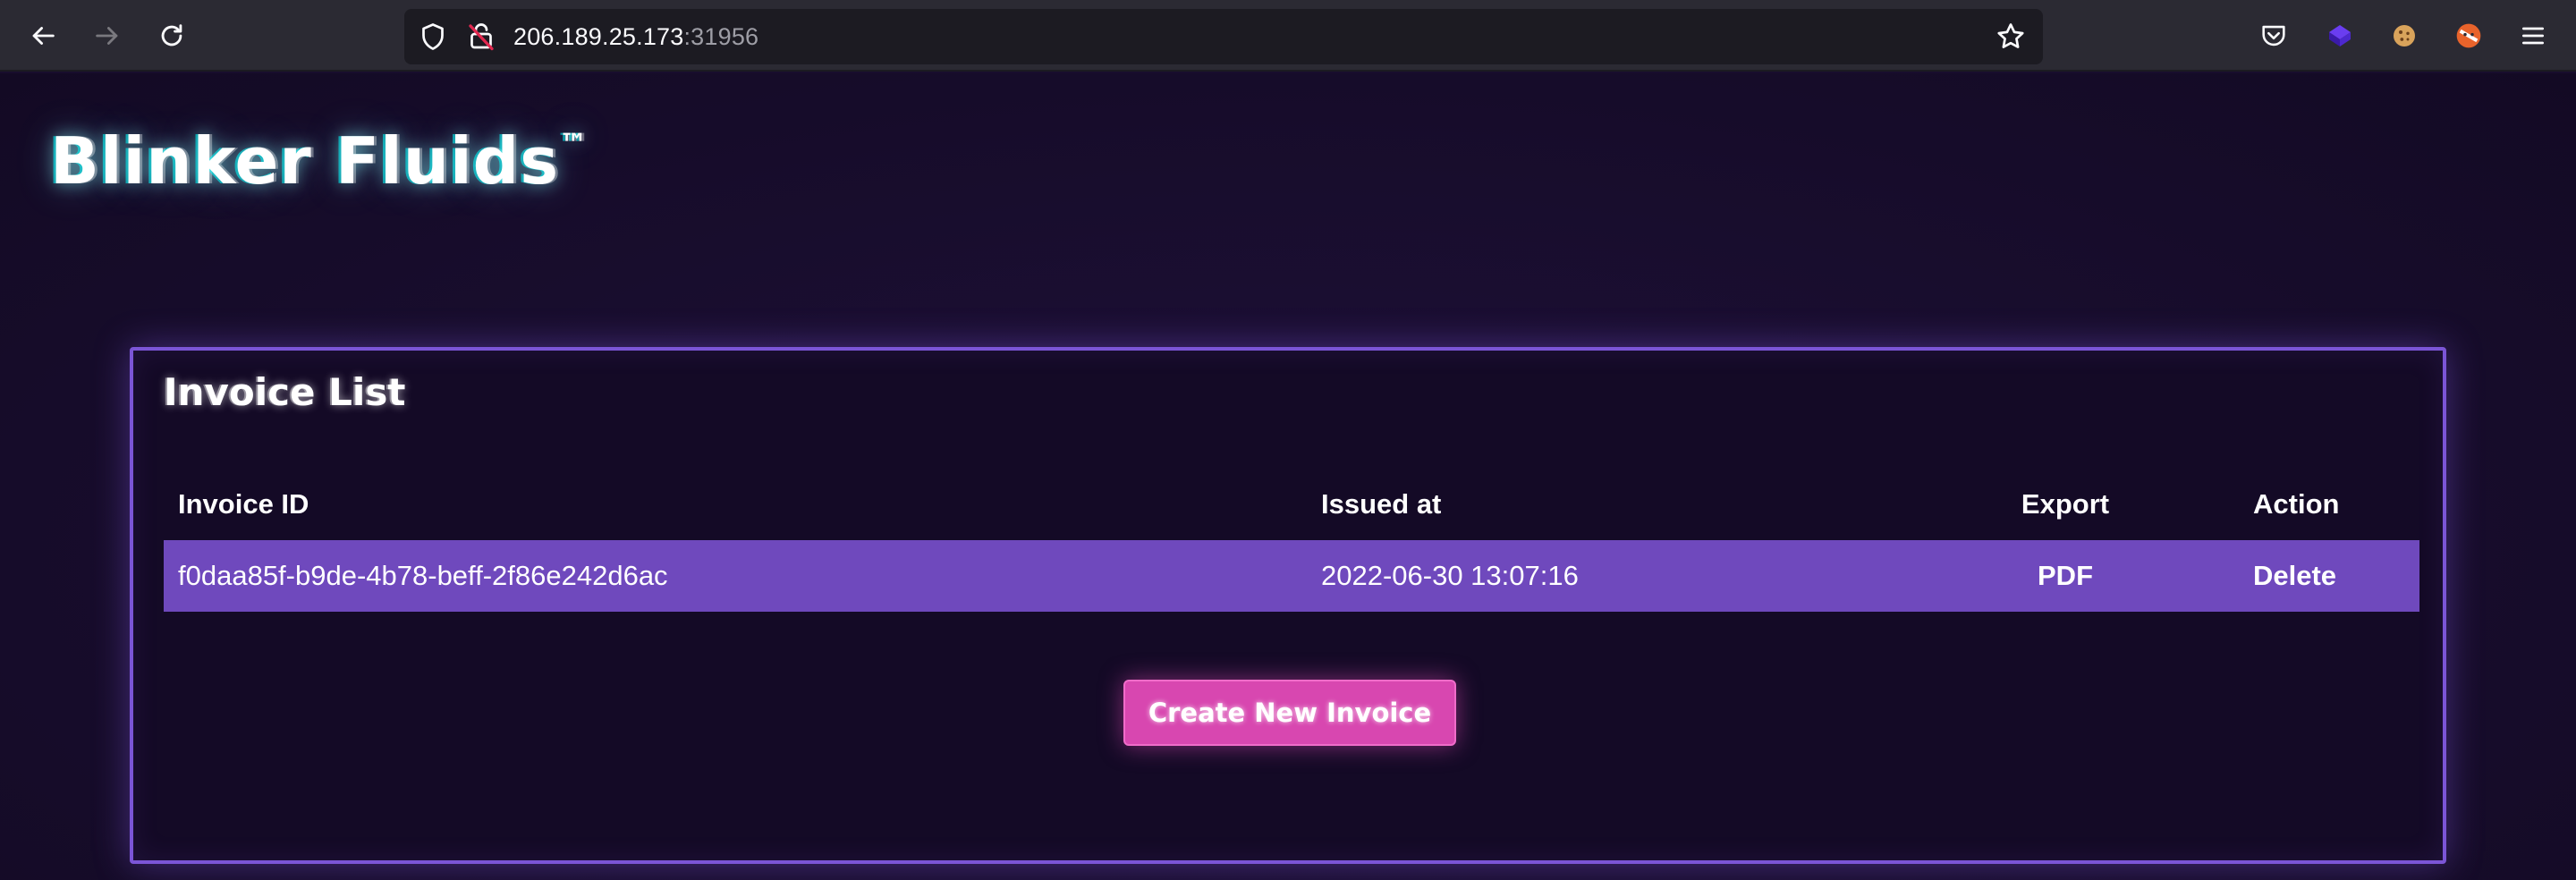  I want to click on create-new-invoice-button: Create New Invoice, so click(1289, 713).